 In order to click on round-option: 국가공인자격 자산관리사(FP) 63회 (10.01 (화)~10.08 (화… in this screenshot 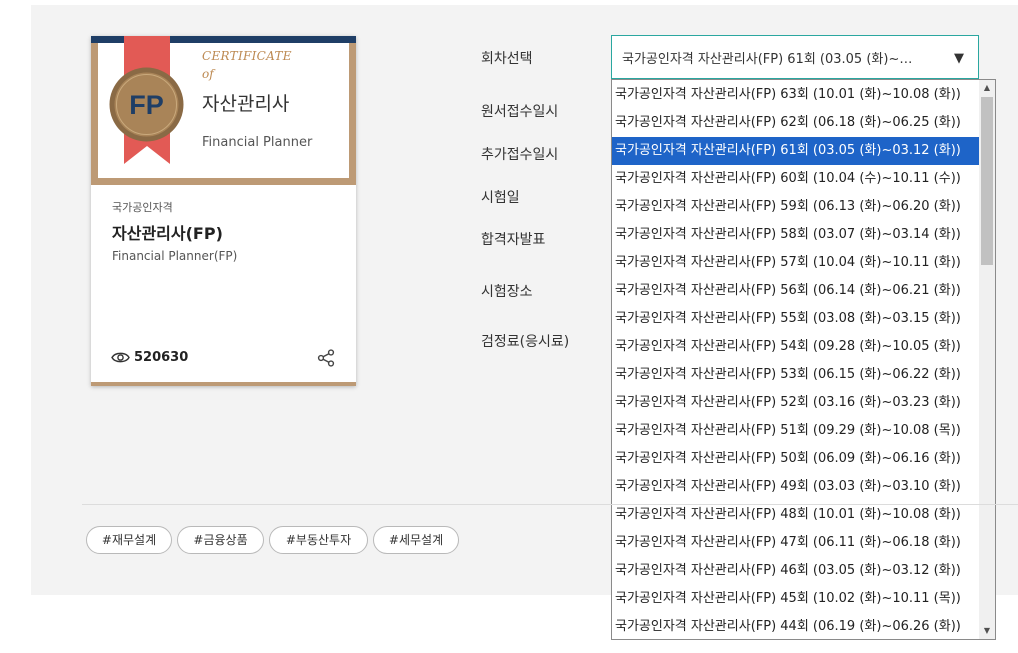, I will do `click(795, 95)`.